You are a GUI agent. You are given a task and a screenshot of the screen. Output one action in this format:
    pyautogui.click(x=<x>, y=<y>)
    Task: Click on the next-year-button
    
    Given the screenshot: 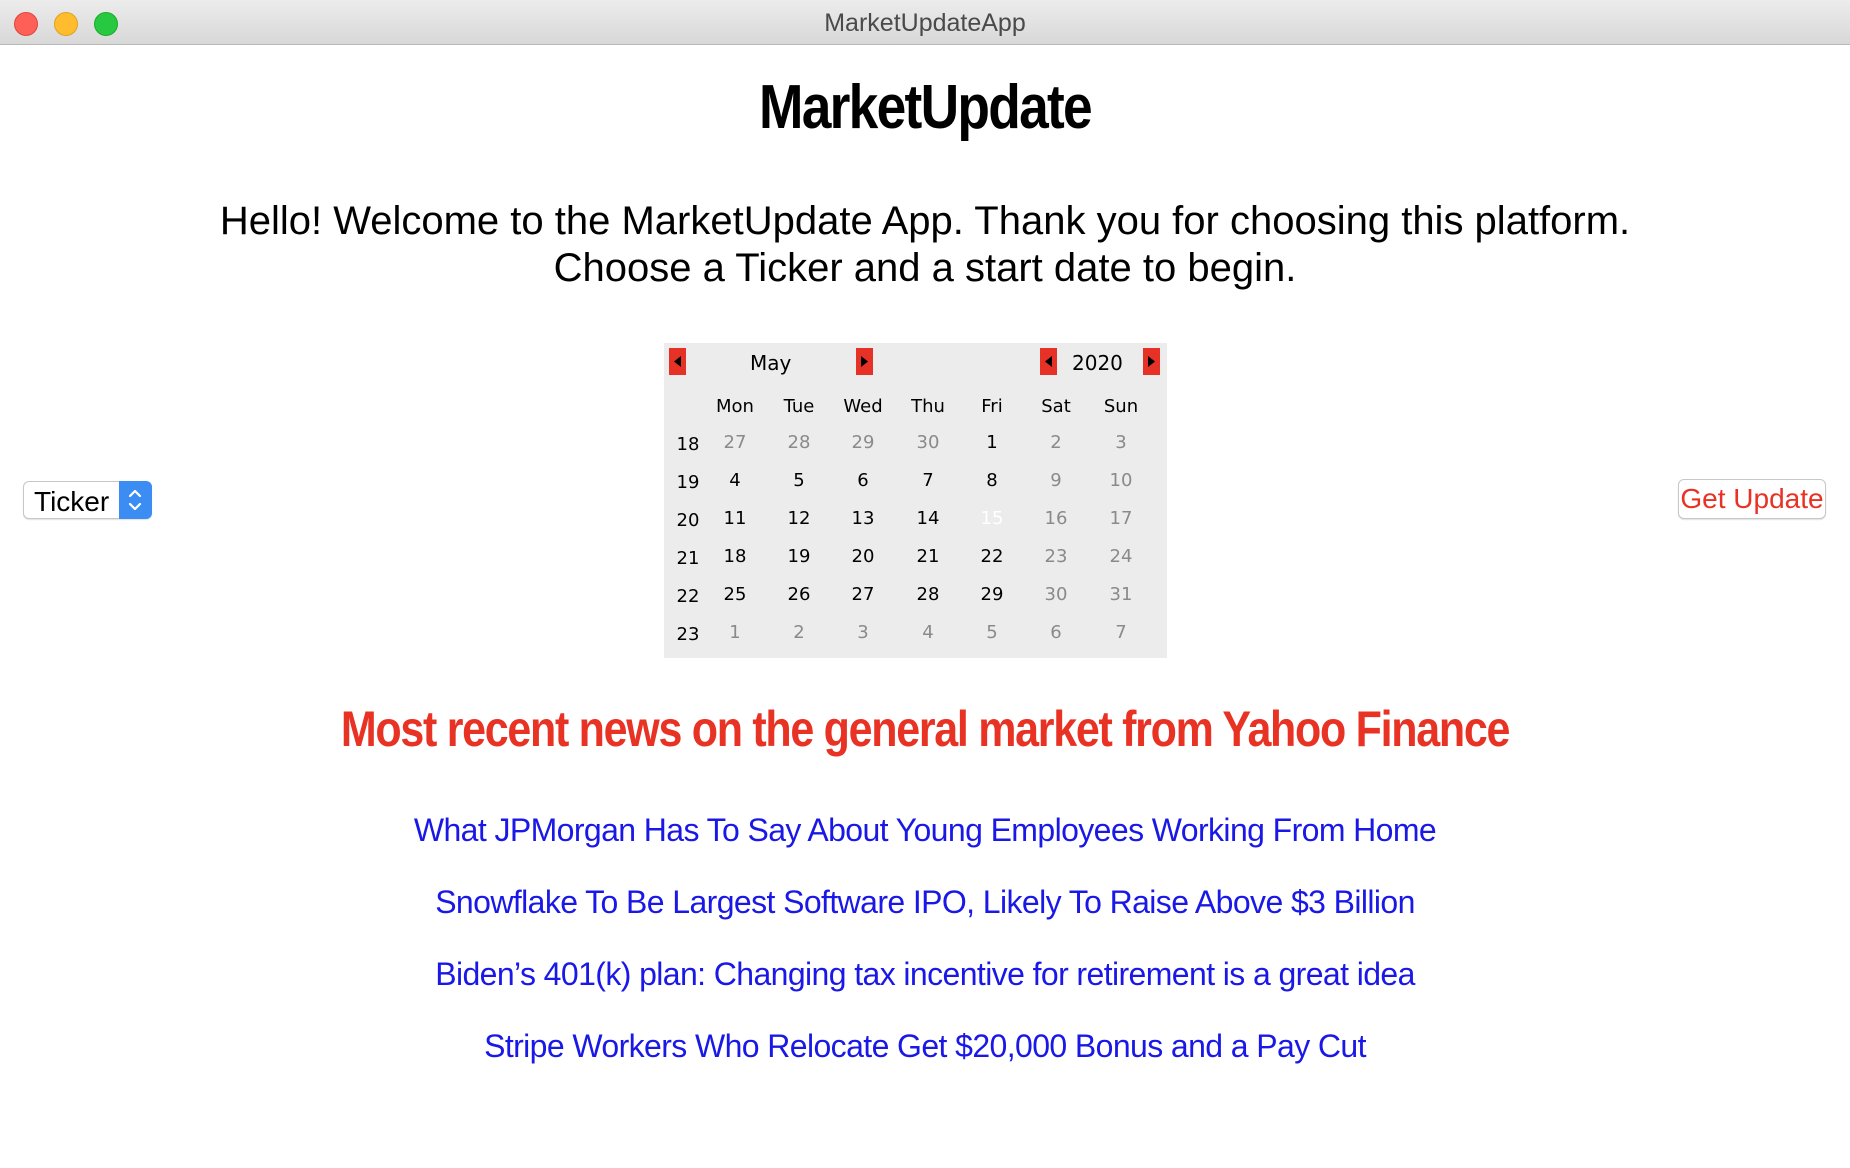 What is the action you would take?
    pyautogui.click(x=1151, y=361)
    